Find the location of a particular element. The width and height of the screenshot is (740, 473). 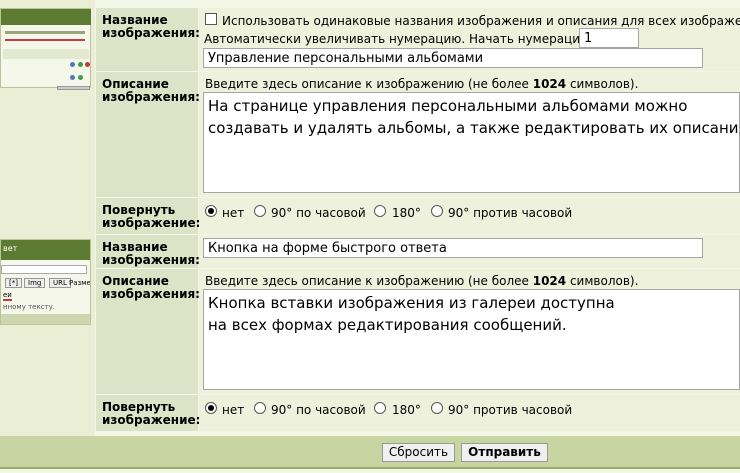

entry-2-rotate-label: Повернуть изображение: is located at coordinates (151, 413).